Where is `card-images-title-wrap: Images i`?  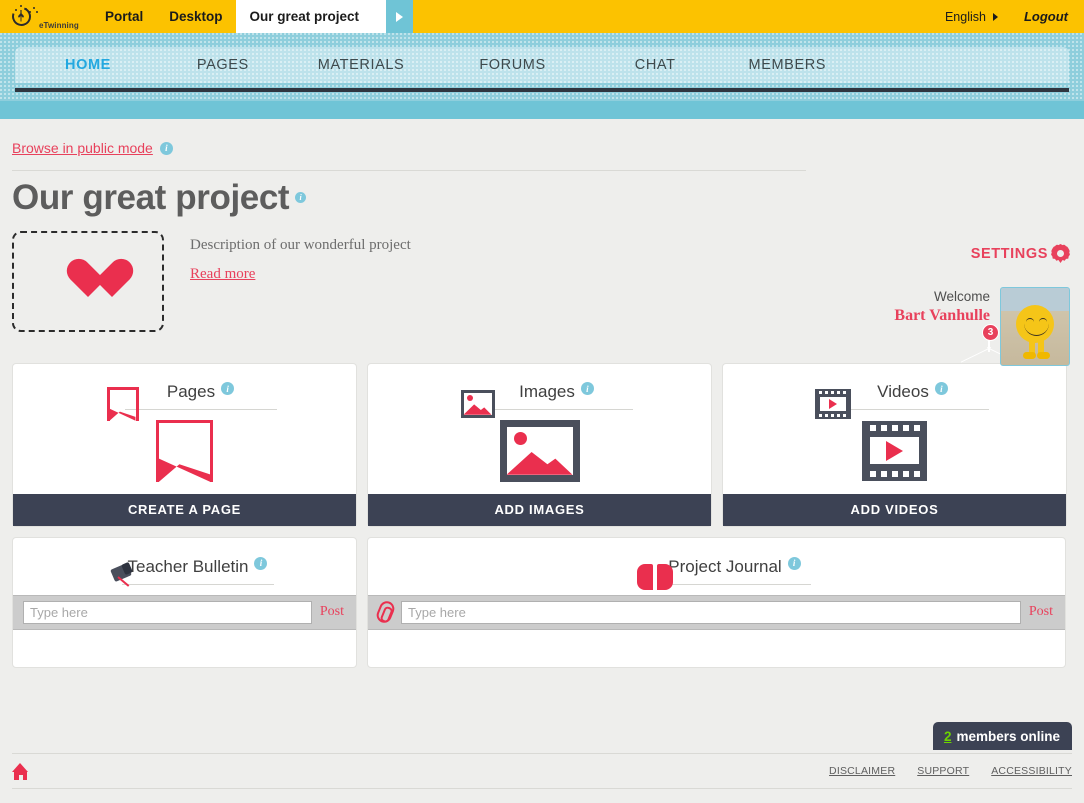
card-images-title-wrap: Images i is located at coordinates (556, 396).